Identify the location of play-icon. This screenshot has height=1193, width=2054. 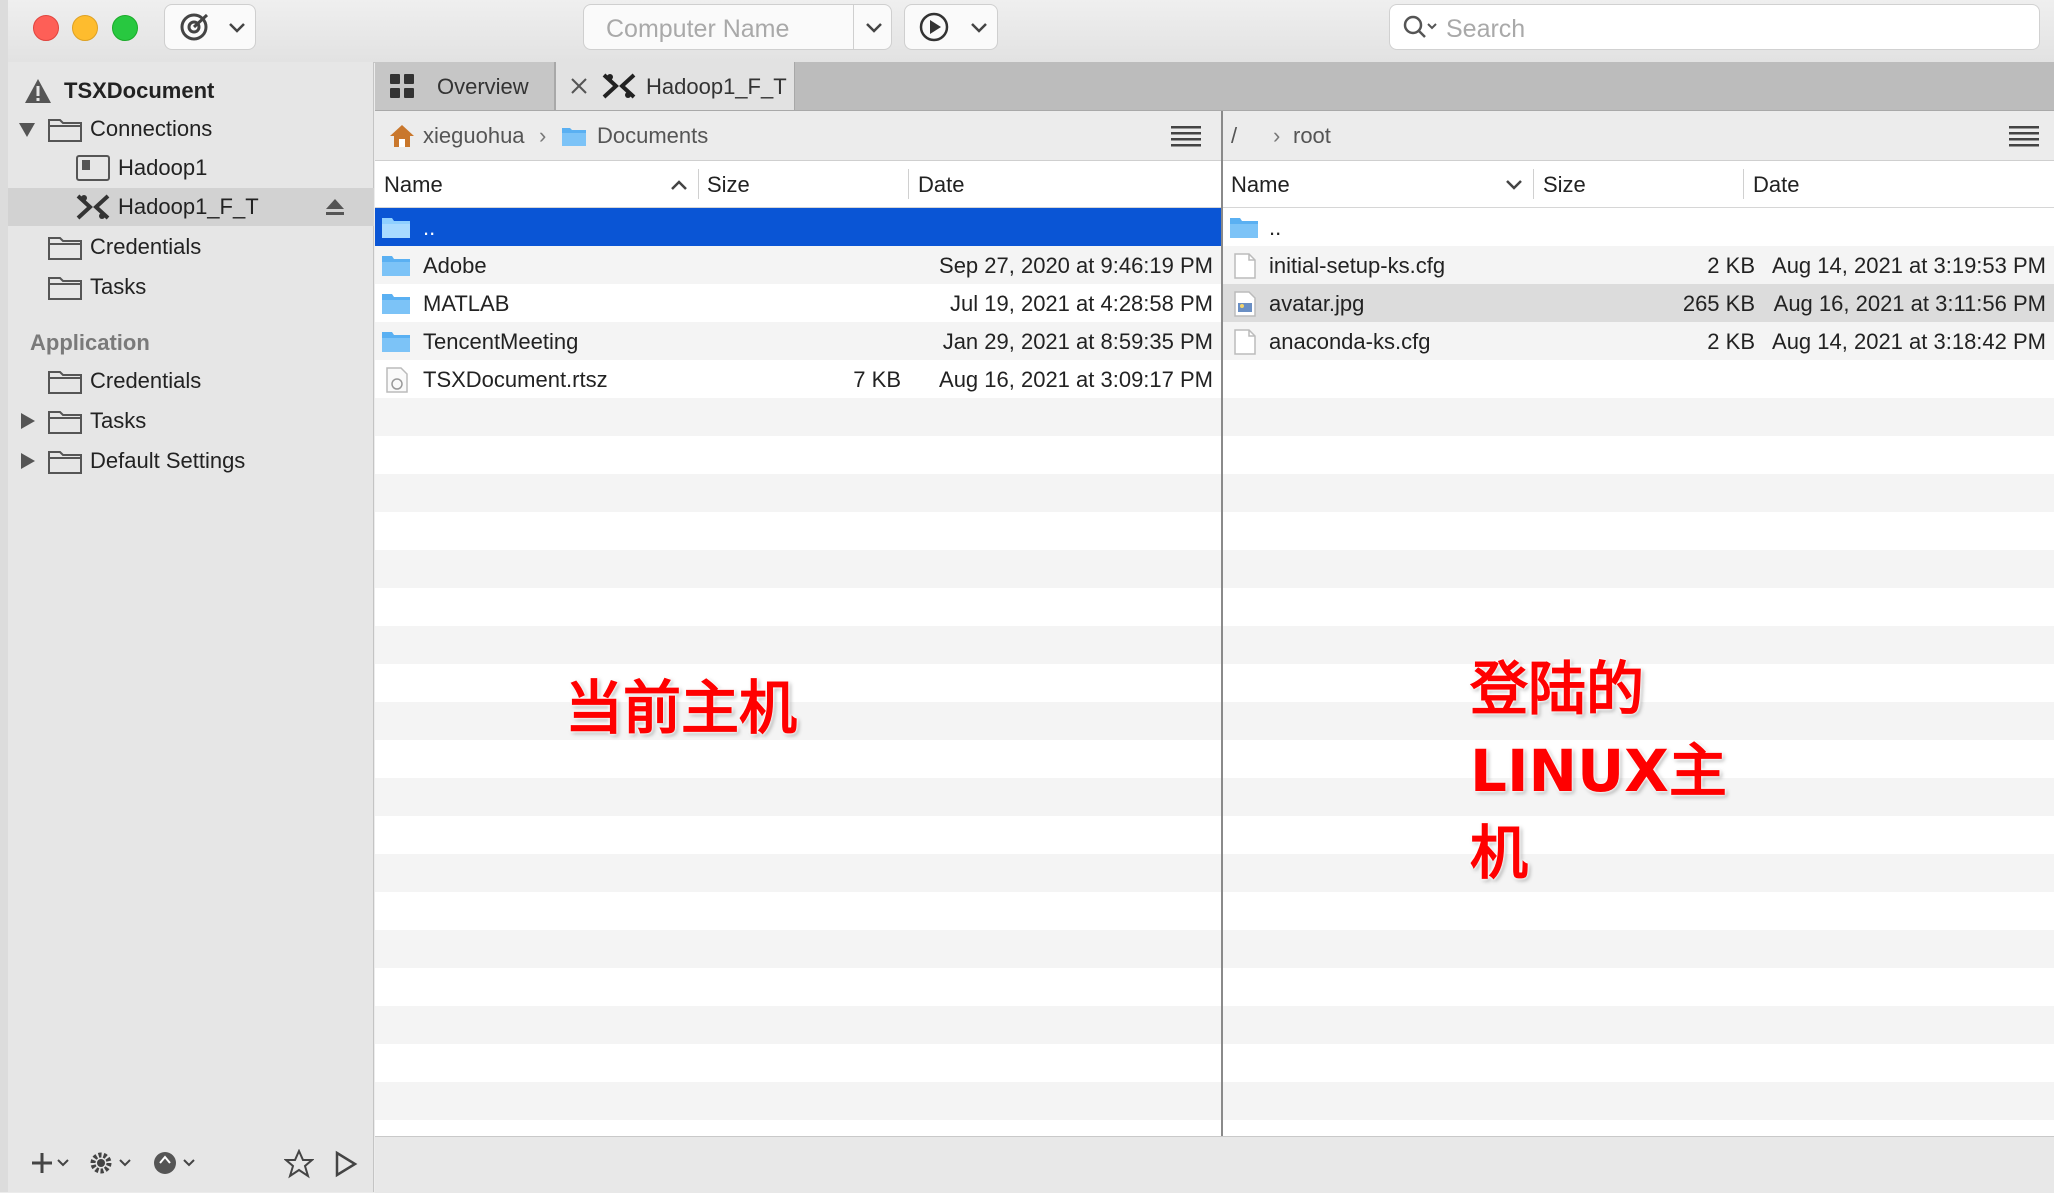
(934, 27).